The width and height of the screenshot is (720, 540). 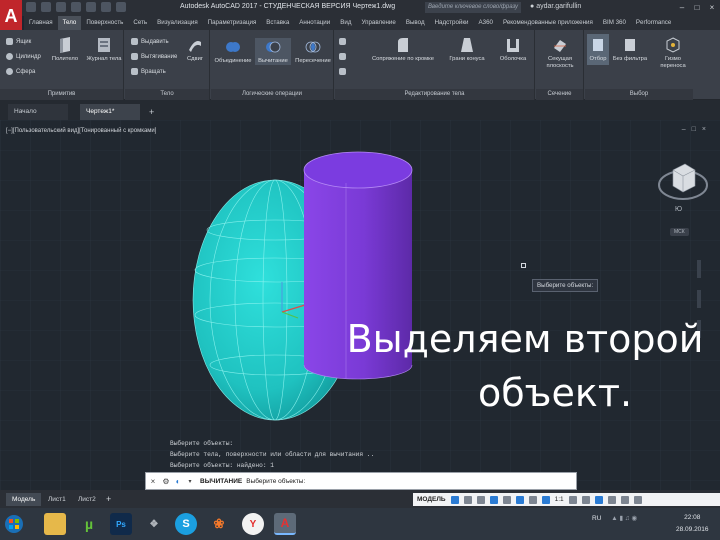 I want to click on autocad-taskbar-icon: A, so click(x=285, y=524).